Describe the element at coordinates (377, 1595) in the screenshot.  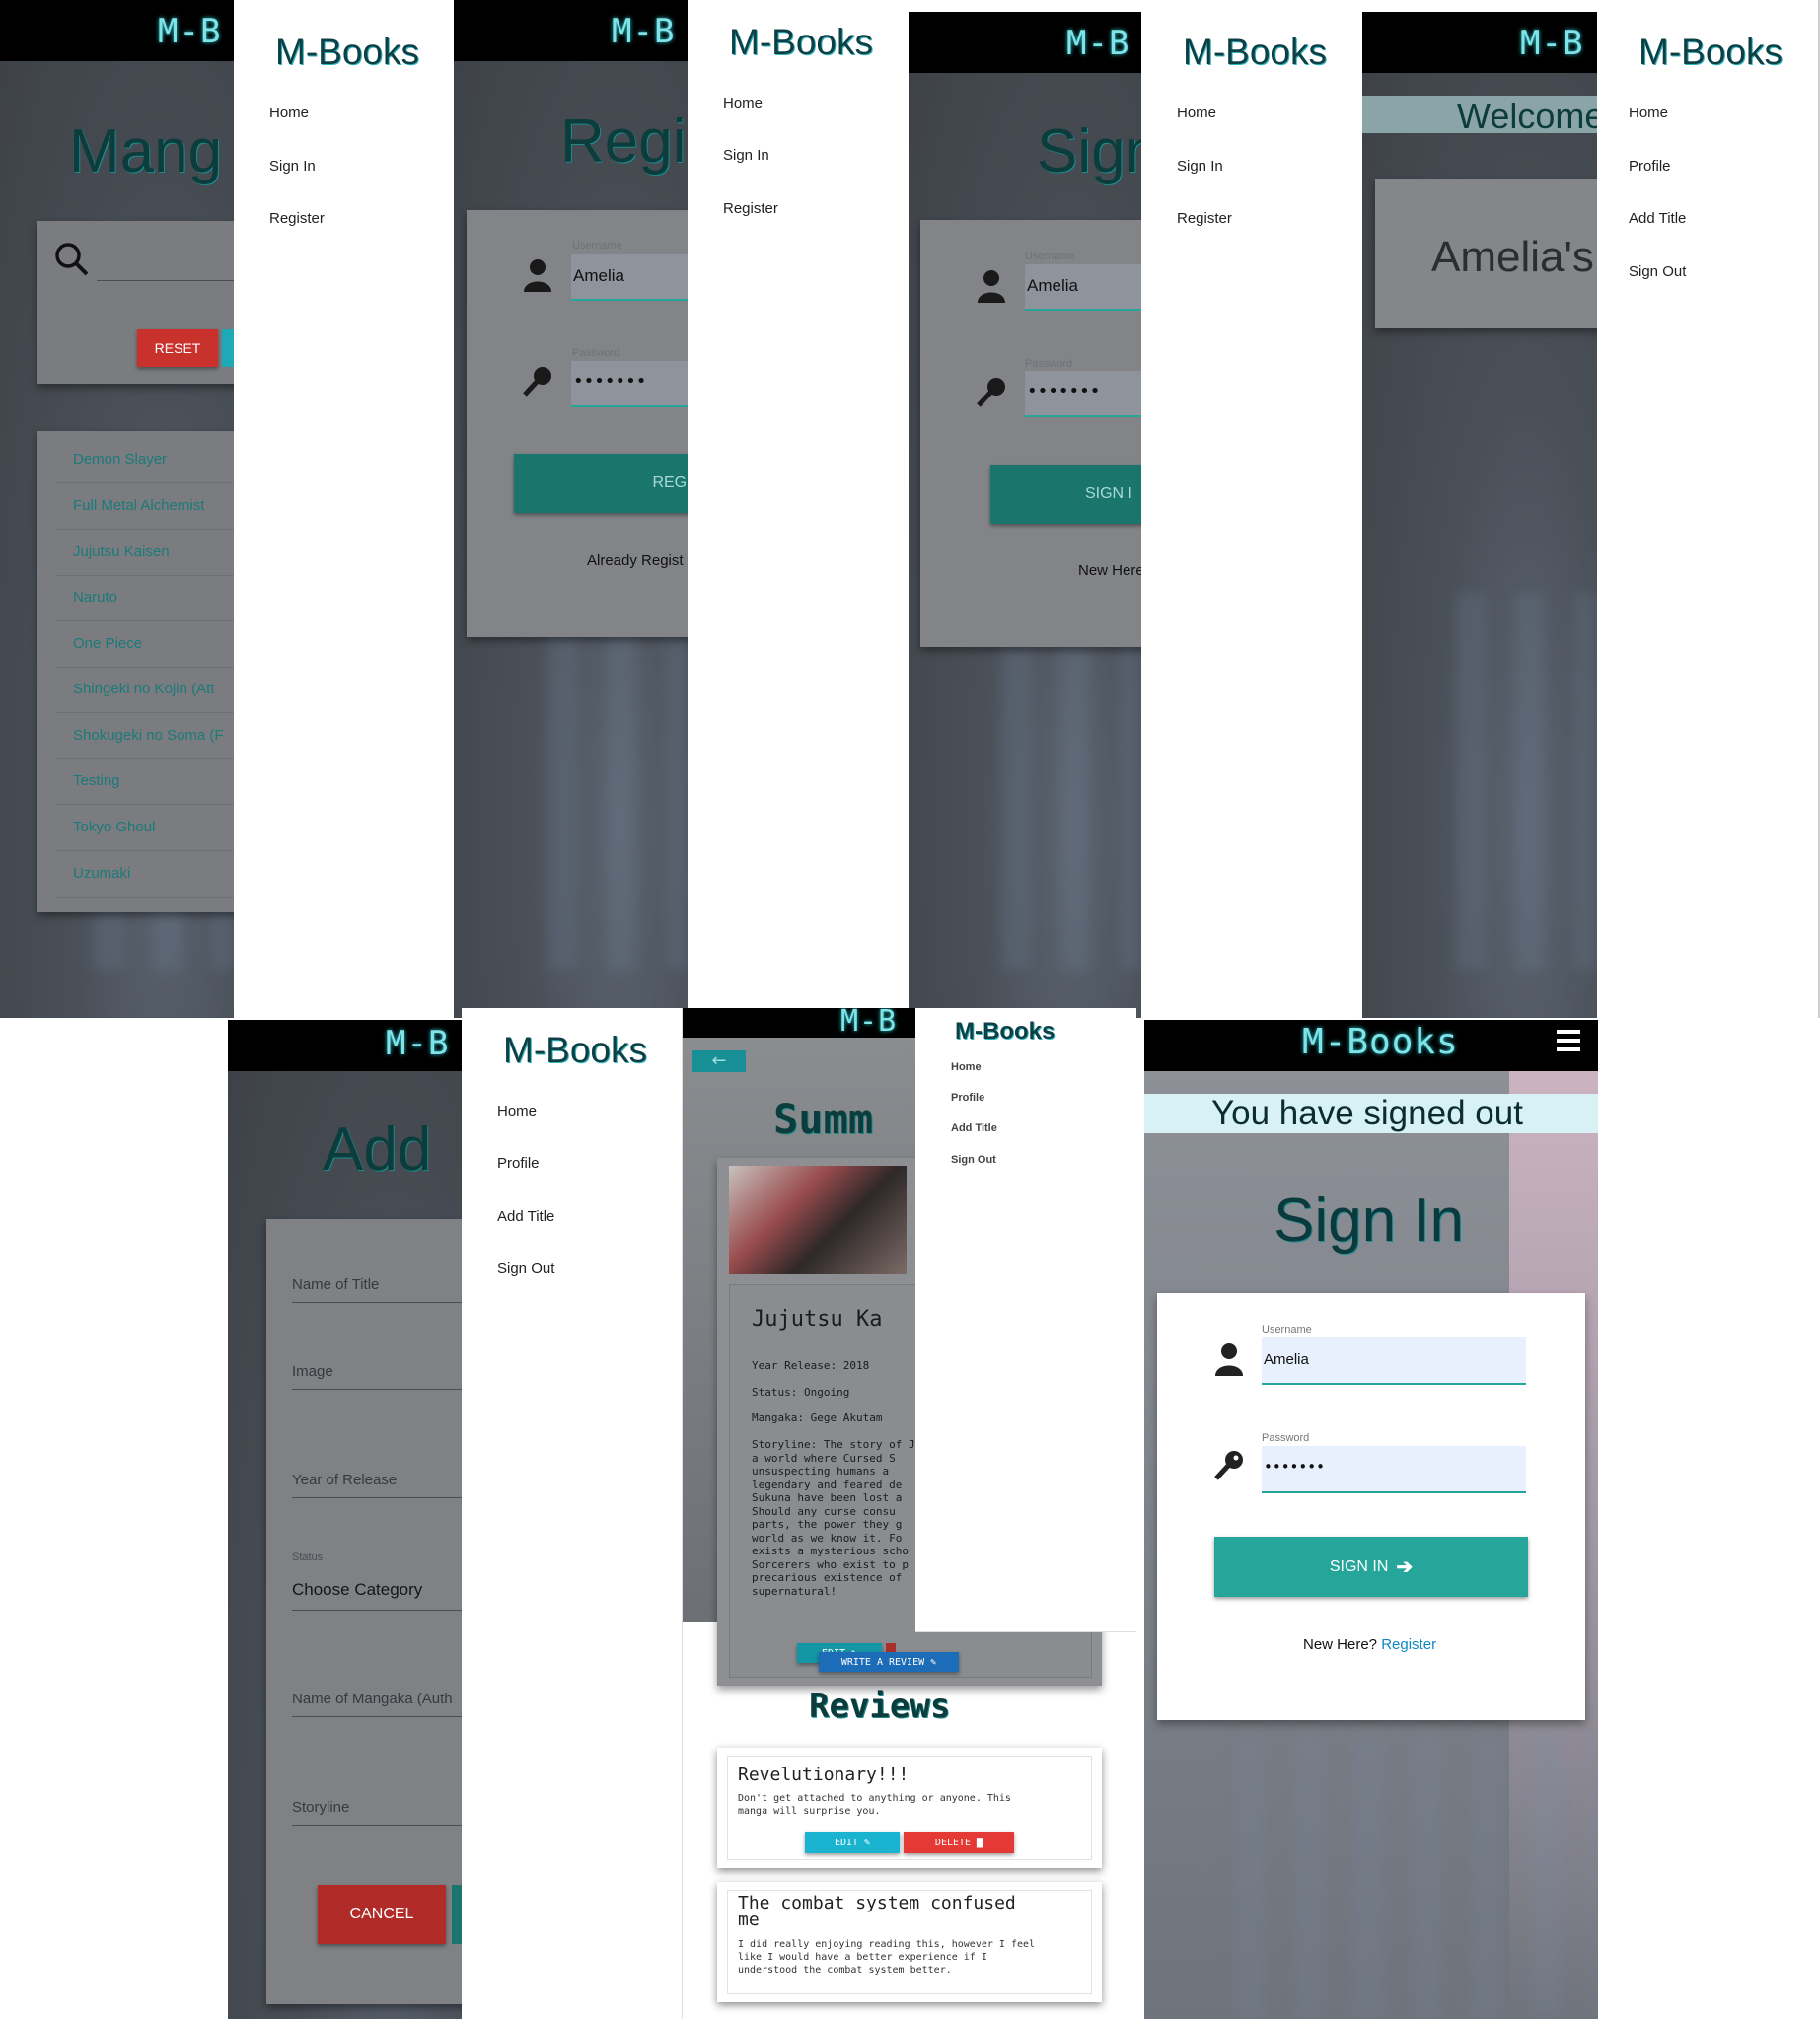
I see `status-select: Choose Category` at that location.